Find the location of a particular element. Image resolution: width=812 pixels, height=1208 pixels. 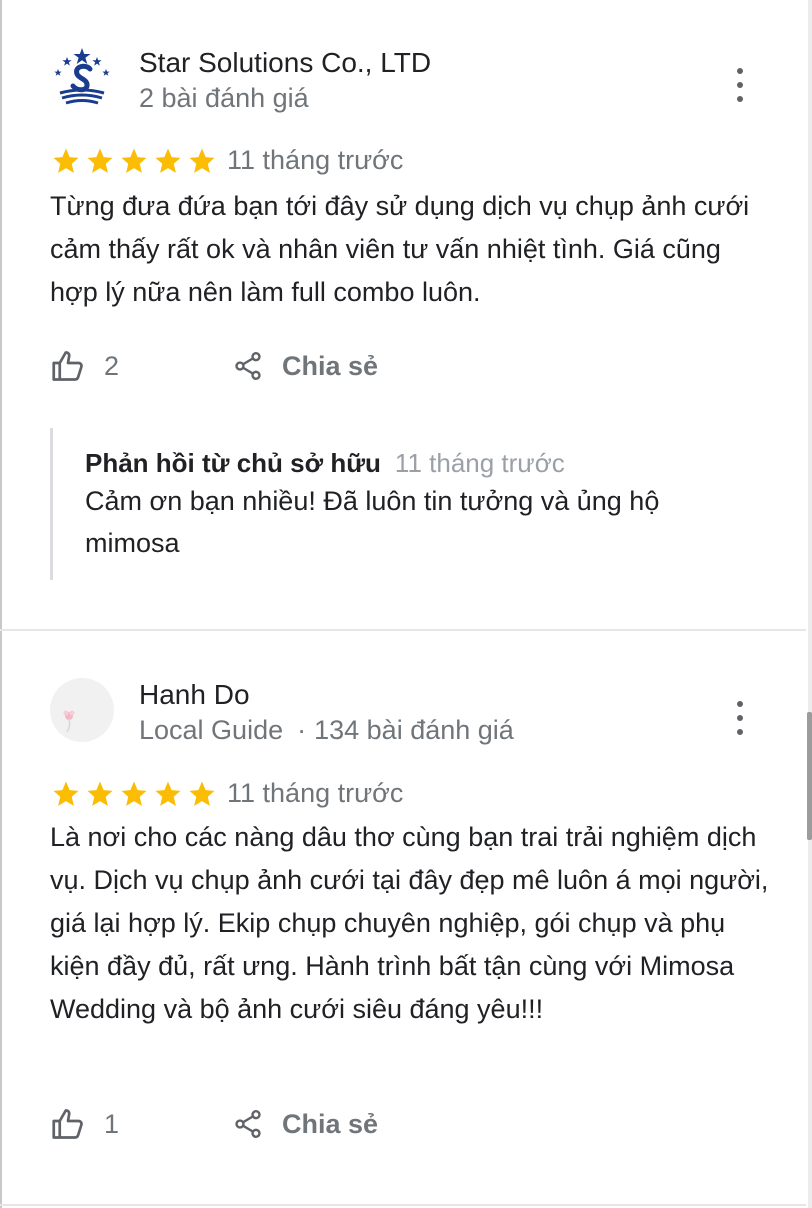

profile-photo-icon is located at coordinates (82, 710).